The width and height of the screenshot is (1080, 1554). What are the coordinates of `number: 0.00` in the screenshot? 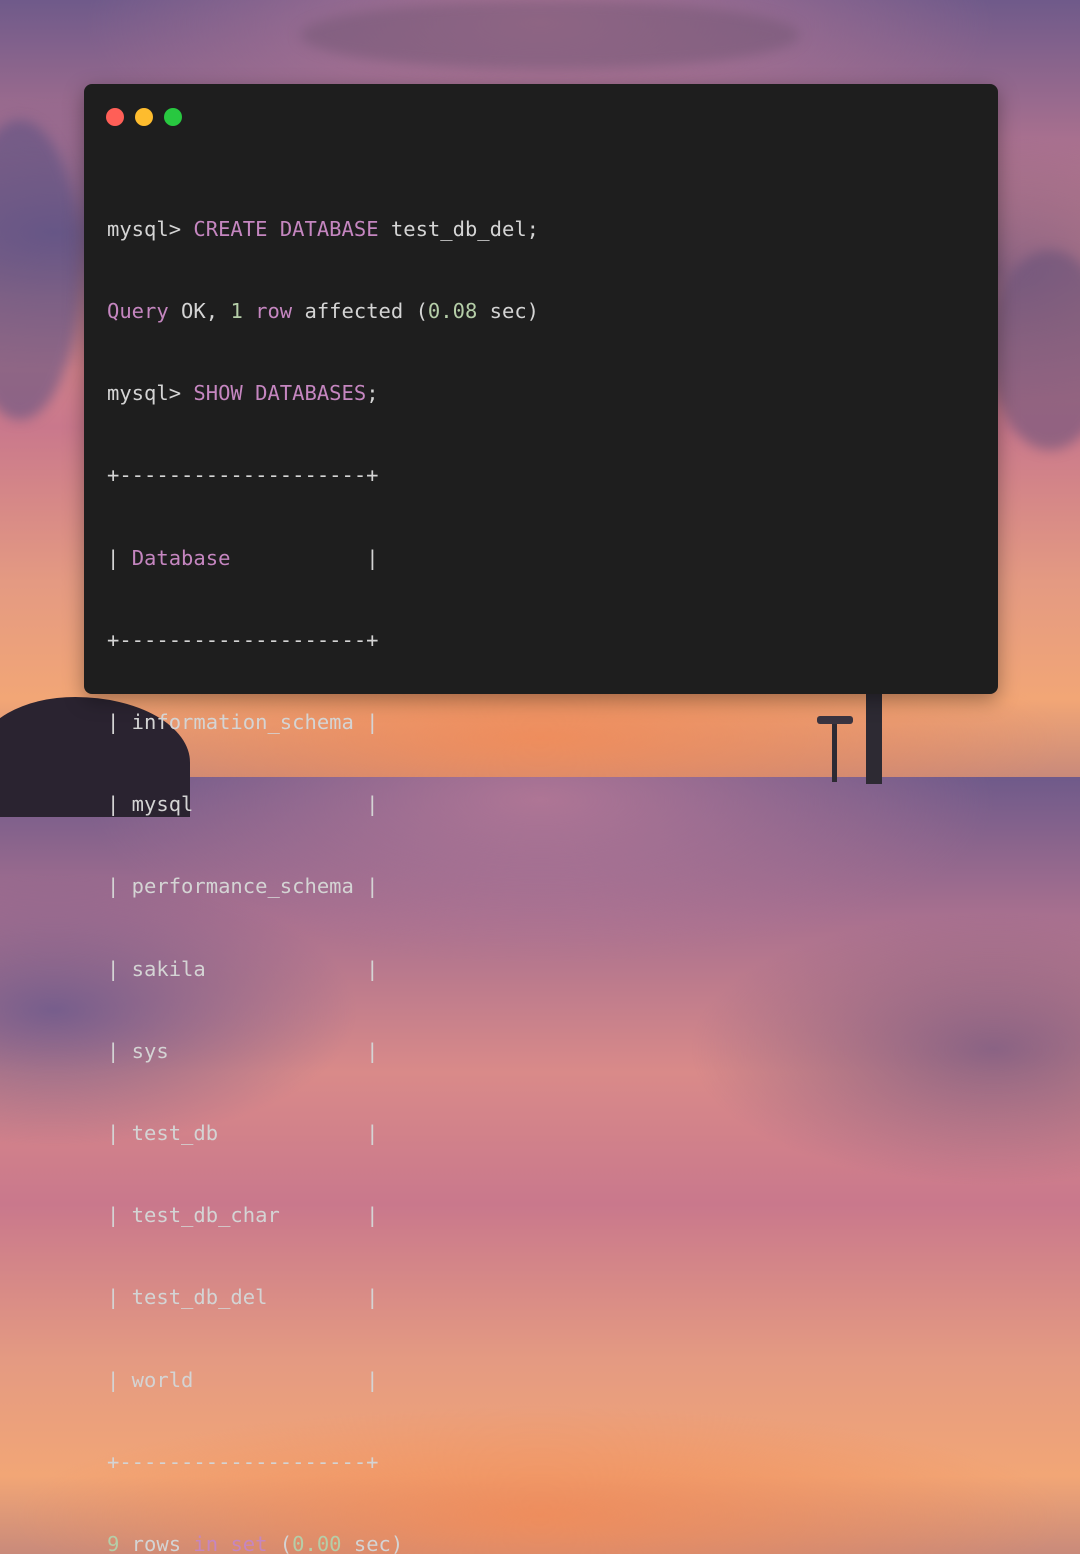 It's located at (317, 1543).